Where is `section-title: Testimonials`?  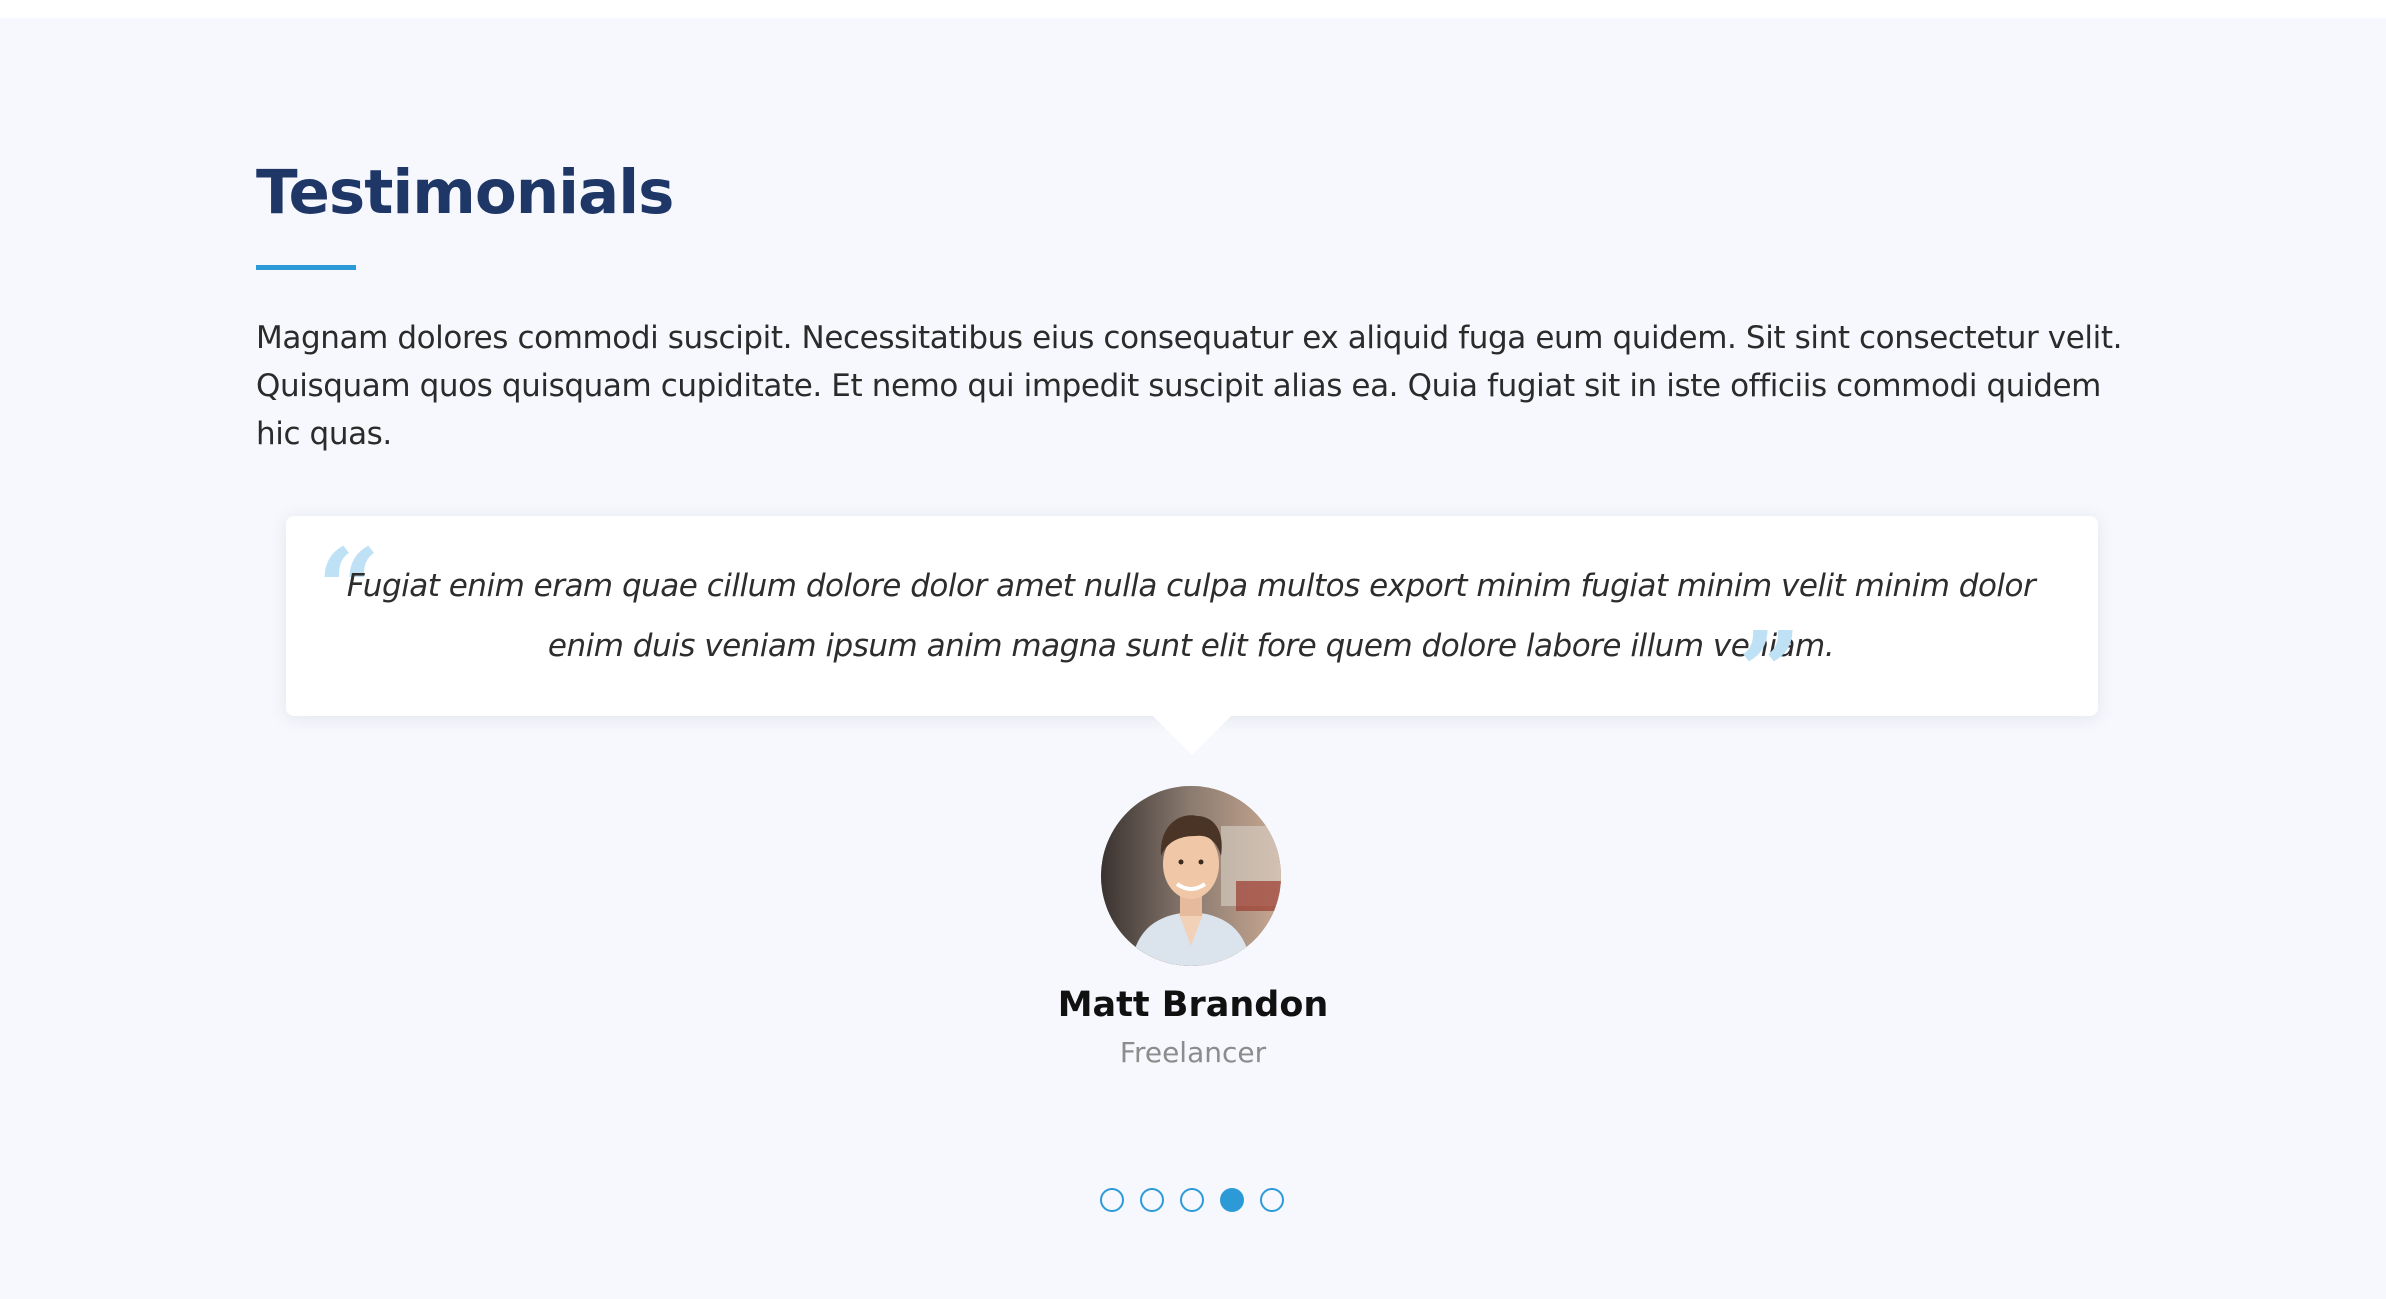 section-title: Testimonials is located at coordinates (465, 192).